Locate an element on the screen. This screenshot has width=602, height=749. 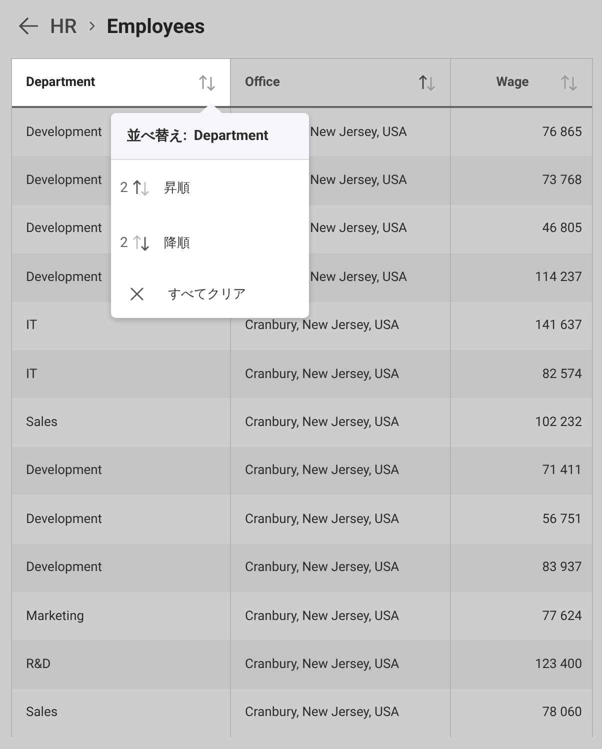
table-cell: 46 805 is located at coordinates (562, 228).